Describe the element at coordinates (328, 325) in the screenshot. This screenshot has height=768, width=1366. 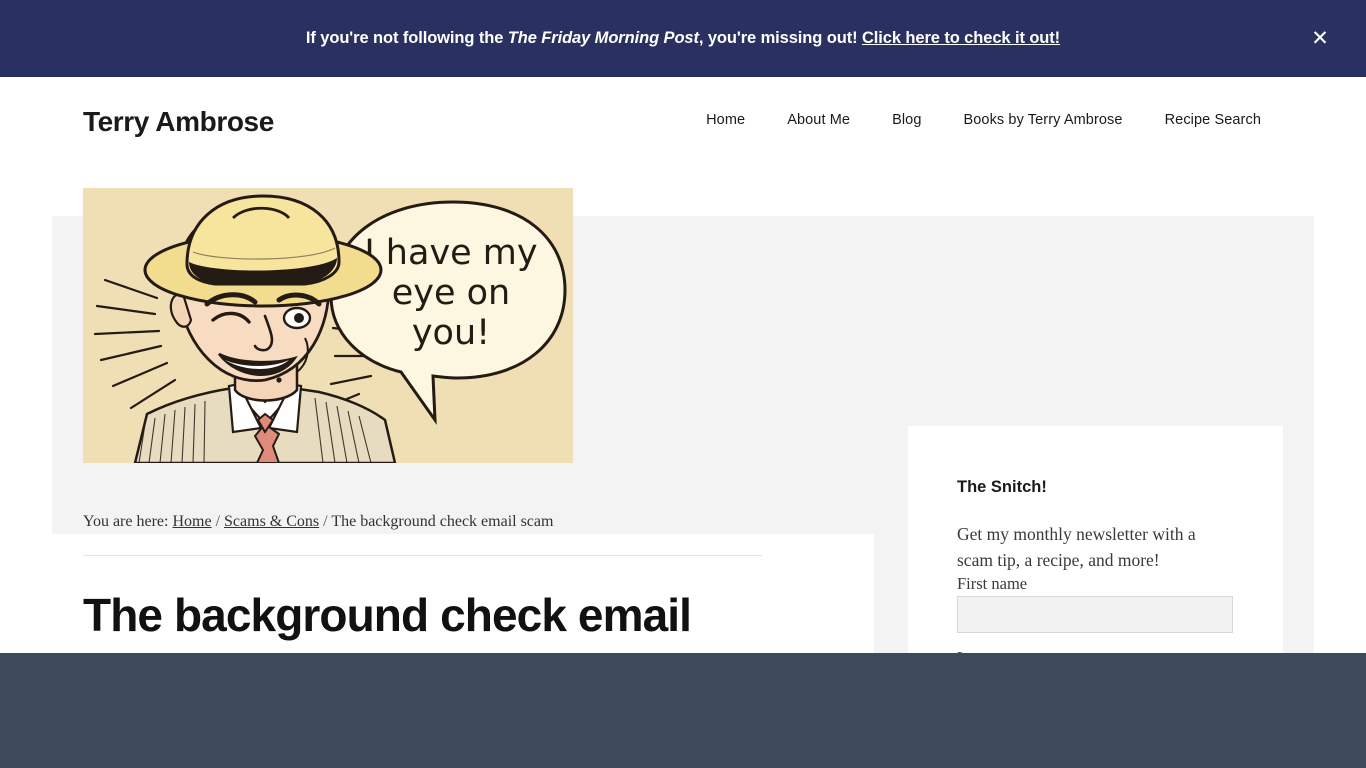
I see `featured-image: I have my eye on you!` at that location.